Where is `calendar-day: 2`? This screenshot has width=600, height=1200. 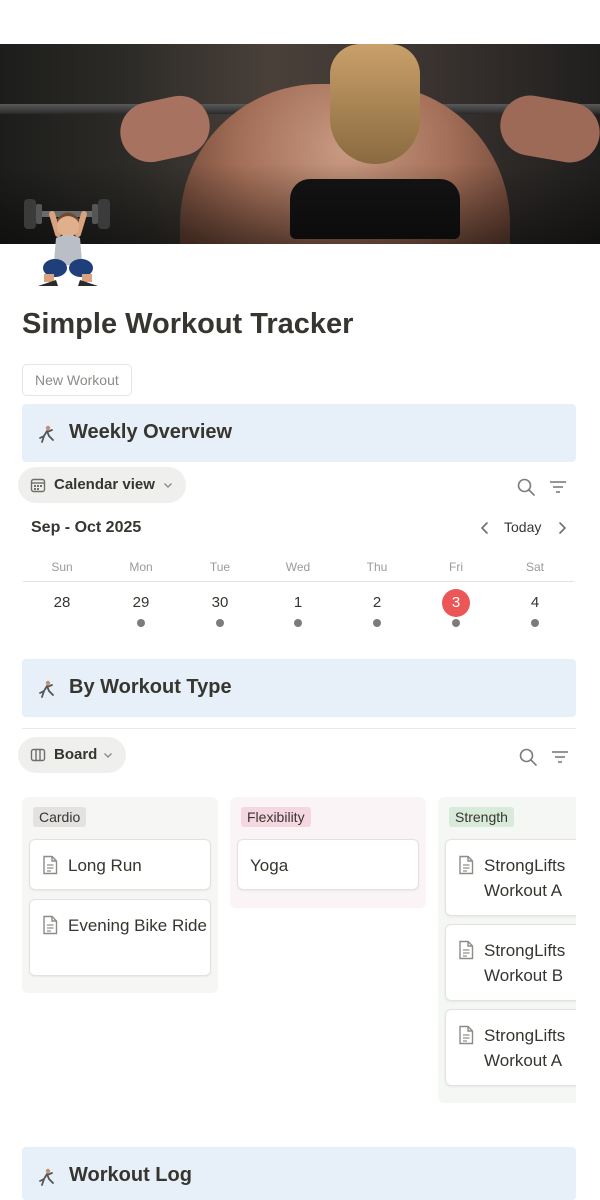 calendar-day: 2 is located at coordinates (377, 602).